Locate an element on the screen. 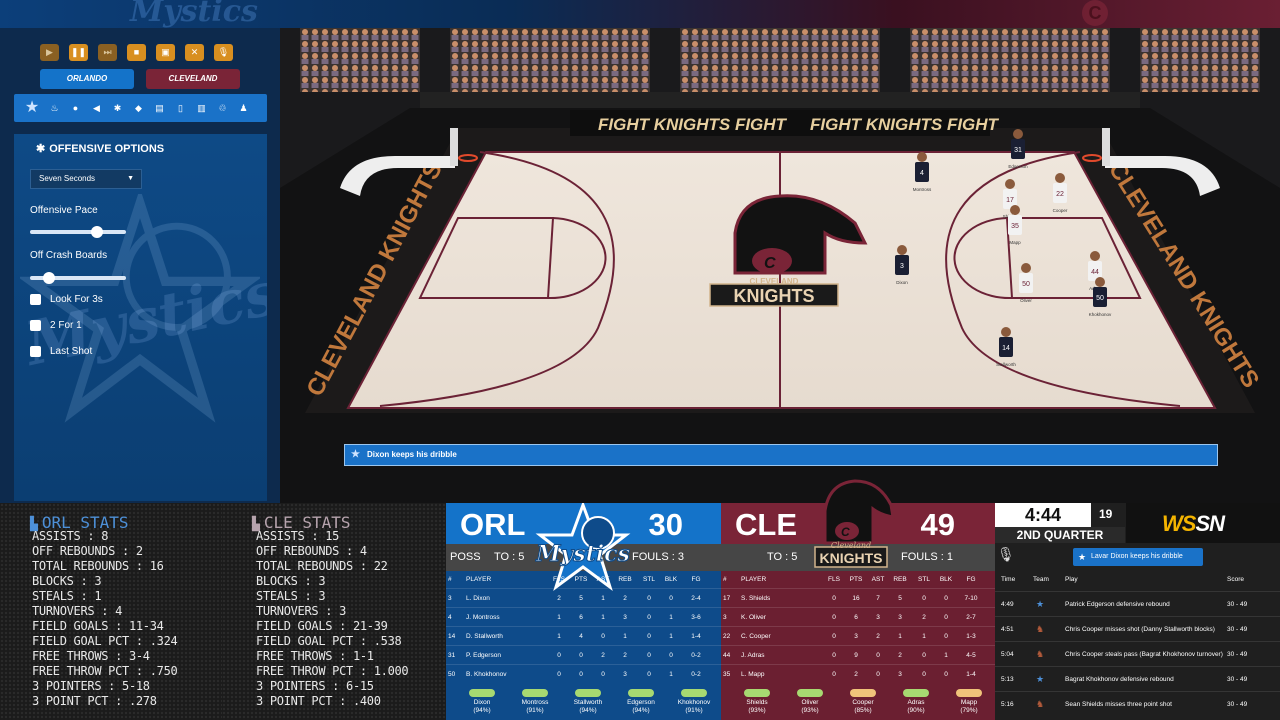 The image size is (1280, 720). stat-cell: 17 is located at coordinates (727, 598).